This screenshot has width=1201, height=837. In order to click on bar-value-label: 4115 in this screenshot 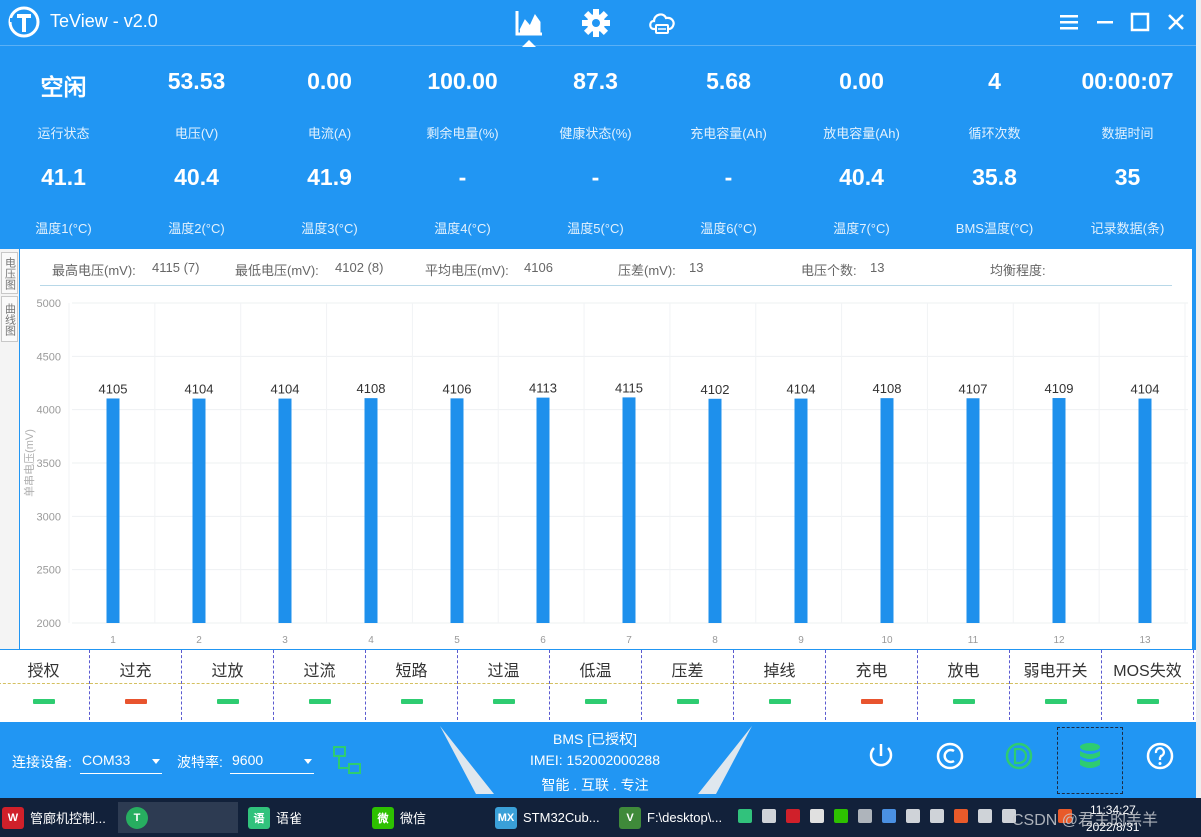, I will do `click(629, 387)`.